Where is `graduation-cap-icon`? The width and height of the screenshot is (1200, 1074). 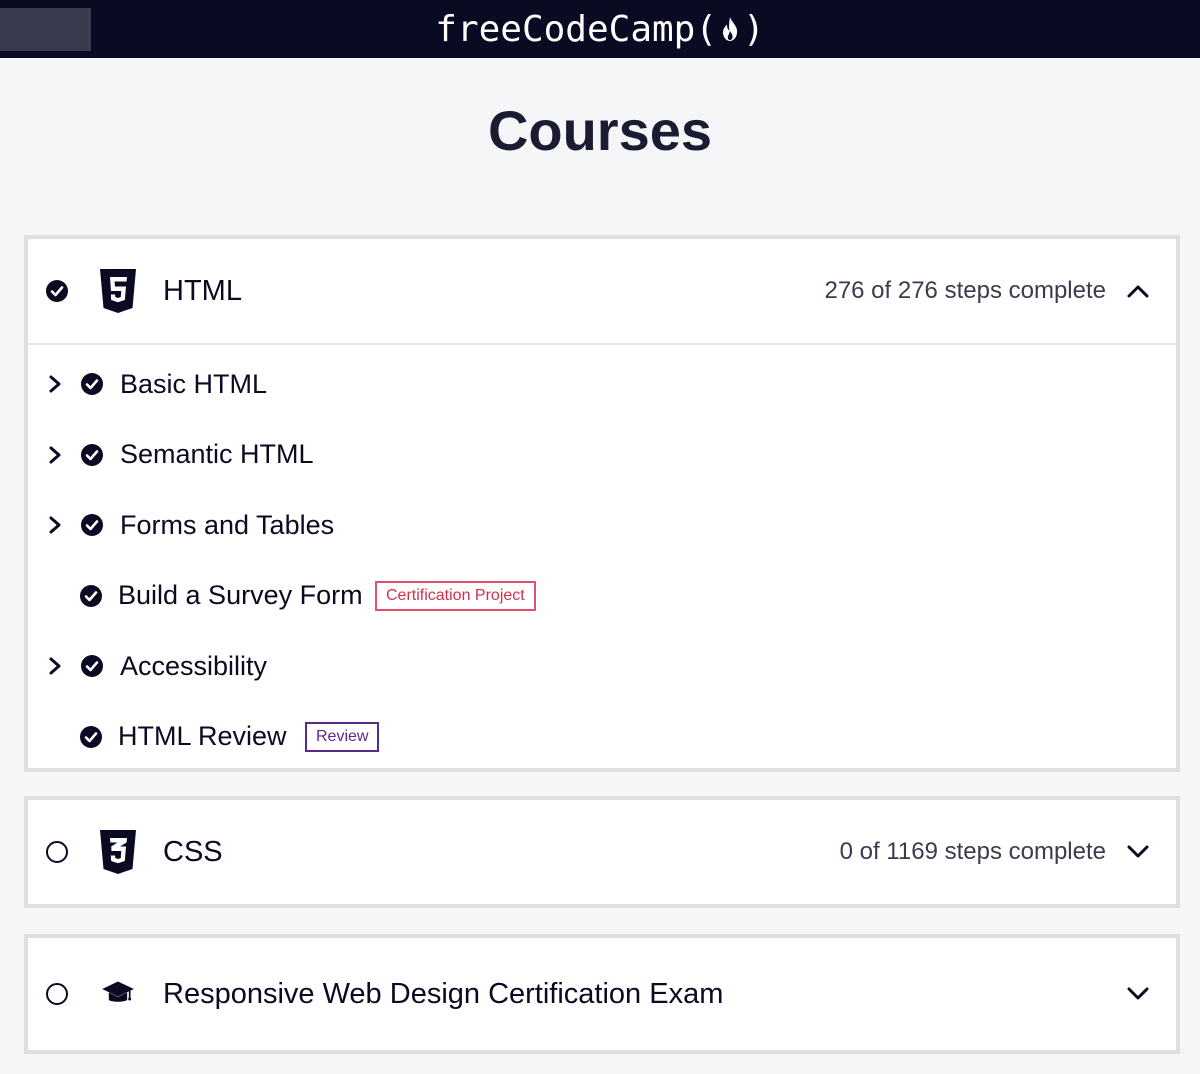
graduation-cap-icon is located at coordinates (118, 991).